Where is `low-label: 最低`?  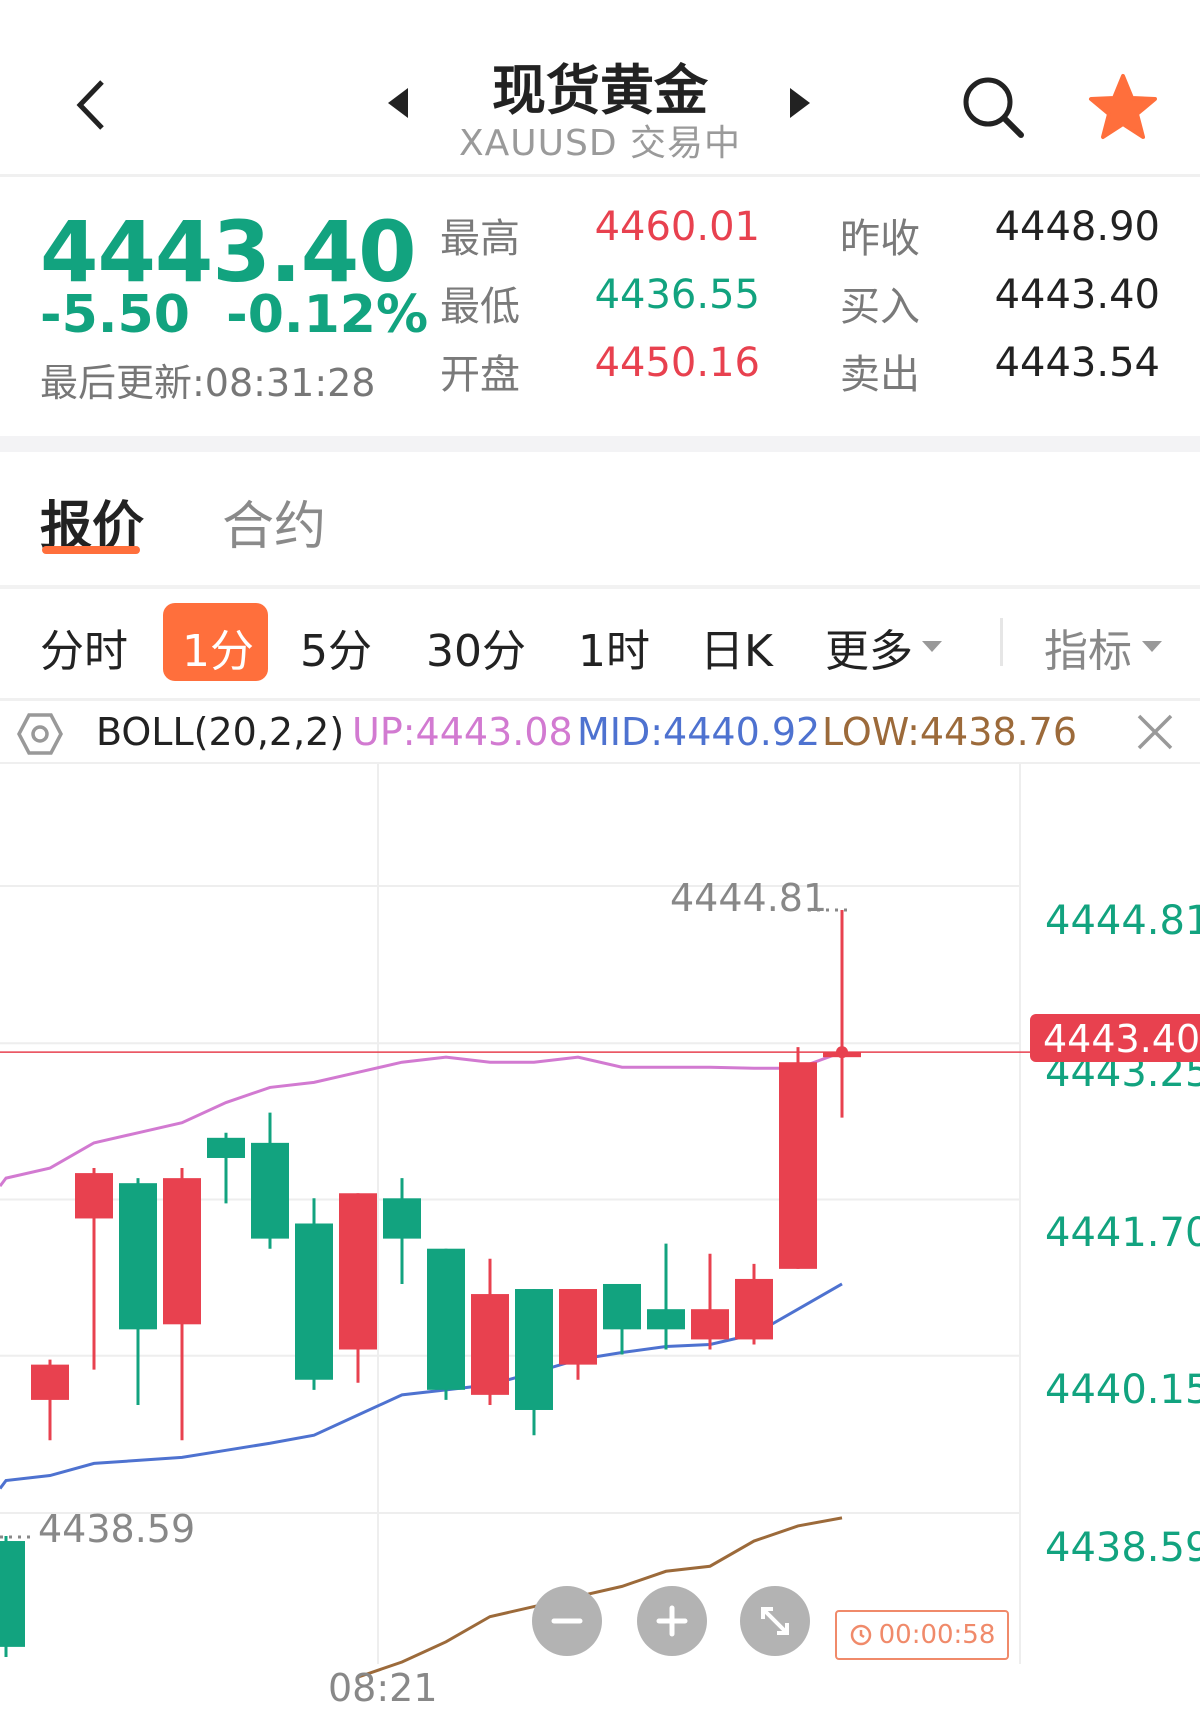 low-label: 最低 is located at coordinates (480, 307).